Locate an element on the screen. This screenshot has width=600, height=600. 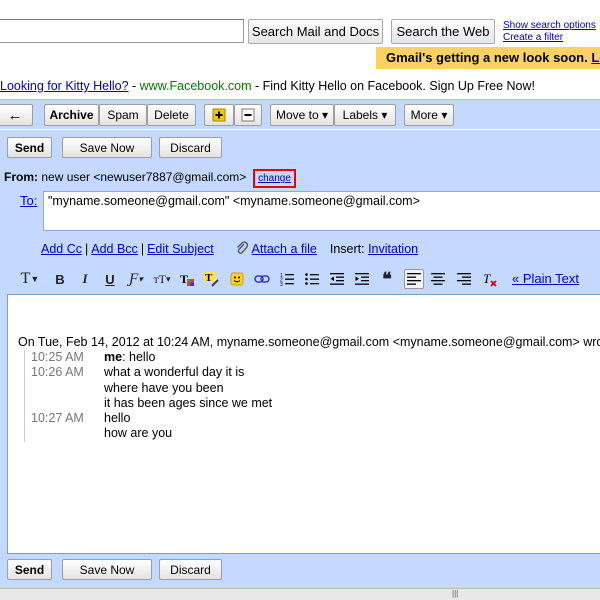
add-cc-link: Add Cc is located at coordinates (61, 249).